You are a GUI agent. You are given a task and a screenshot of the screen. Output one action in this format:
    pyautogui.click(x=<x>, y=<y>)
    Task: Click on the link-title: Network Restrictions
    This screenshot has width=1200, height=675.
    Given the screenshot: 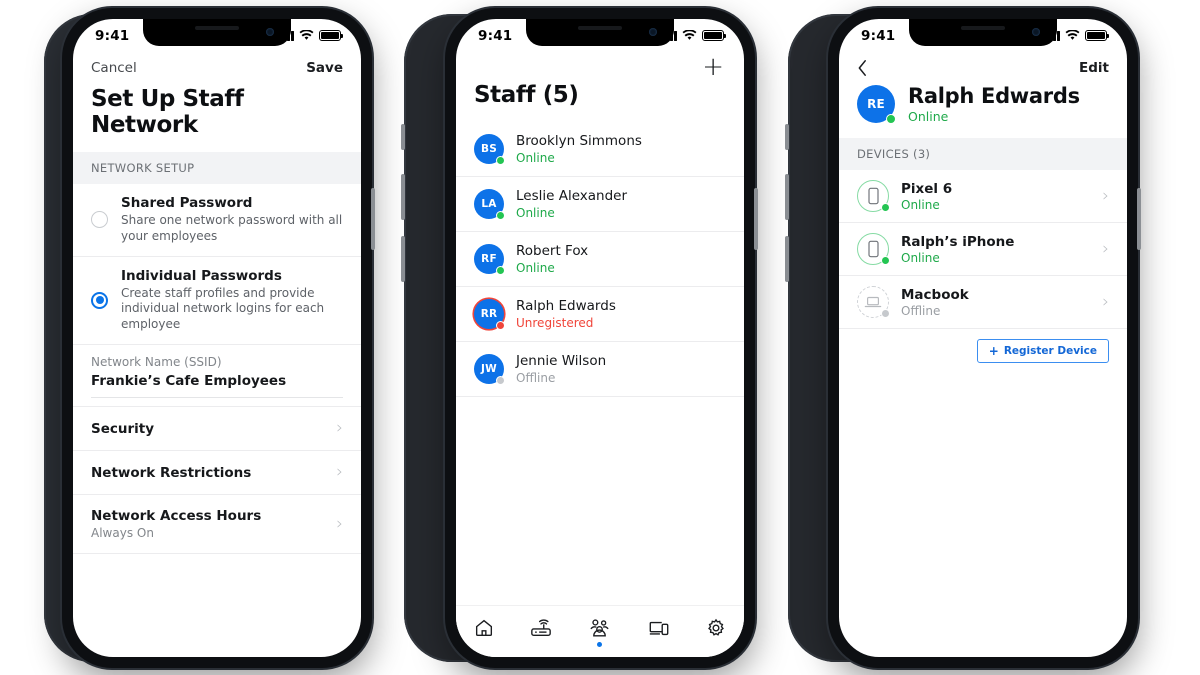 What is the action you would take?
    pyautogui.click(x=171, y=472)
    